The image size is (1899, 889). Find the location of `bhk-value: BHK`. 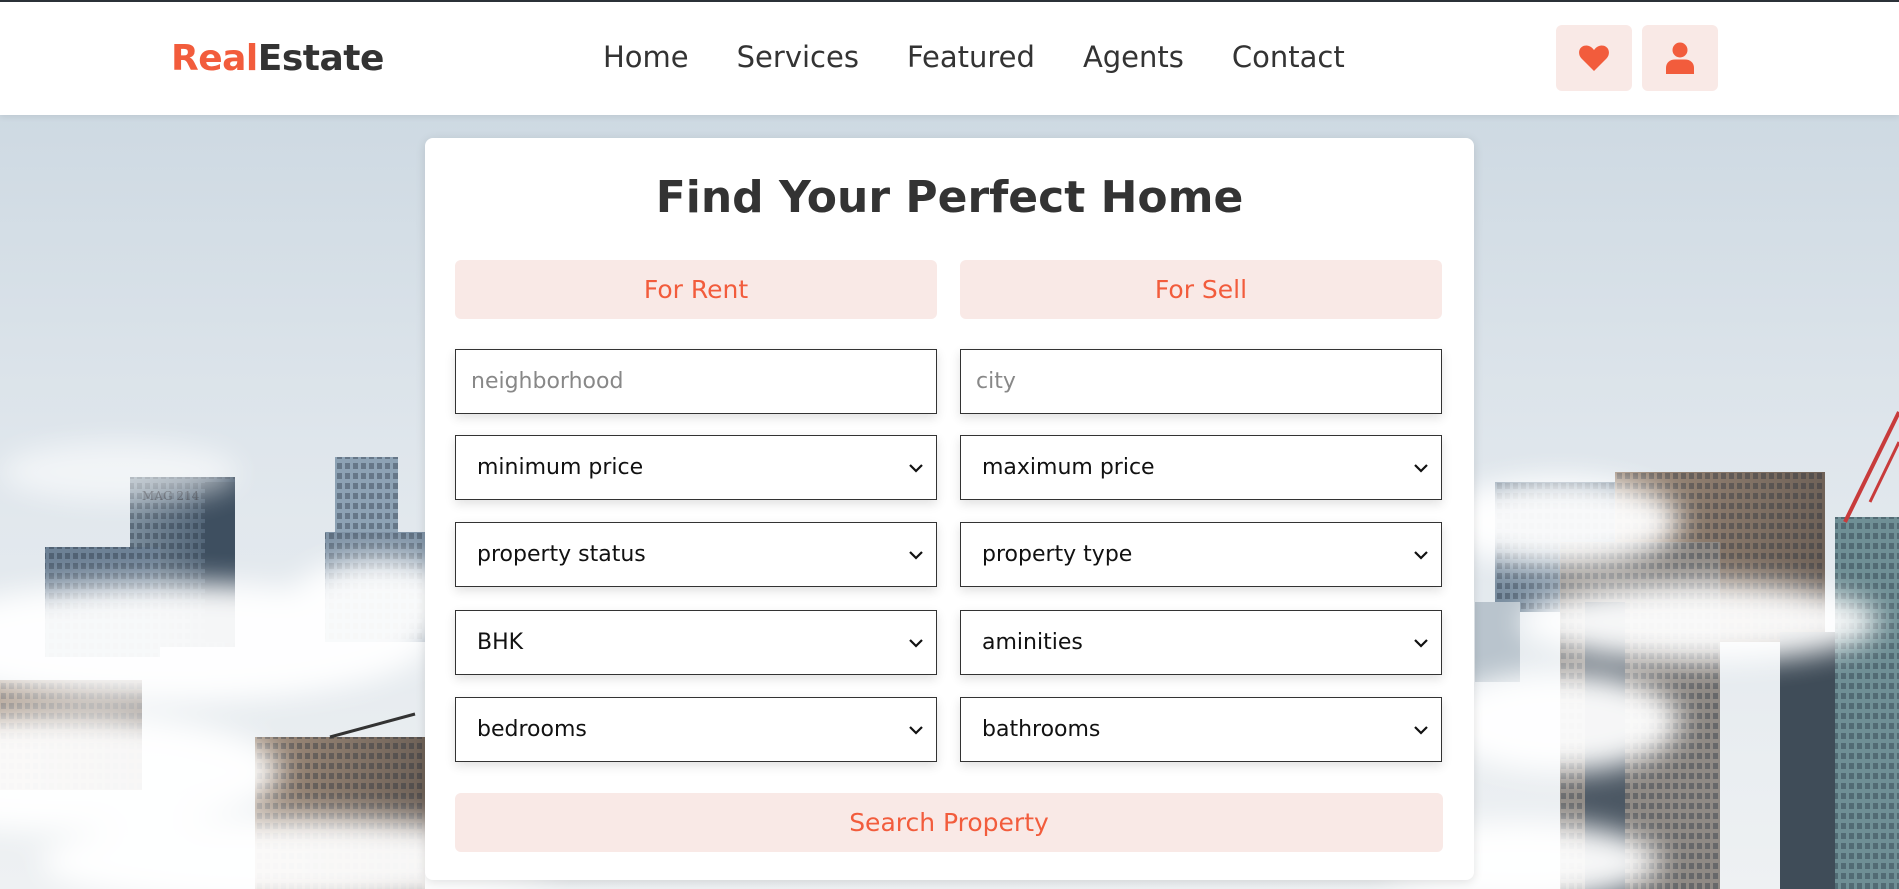

bhk-value: BHK is located at coordinates (500, 642).